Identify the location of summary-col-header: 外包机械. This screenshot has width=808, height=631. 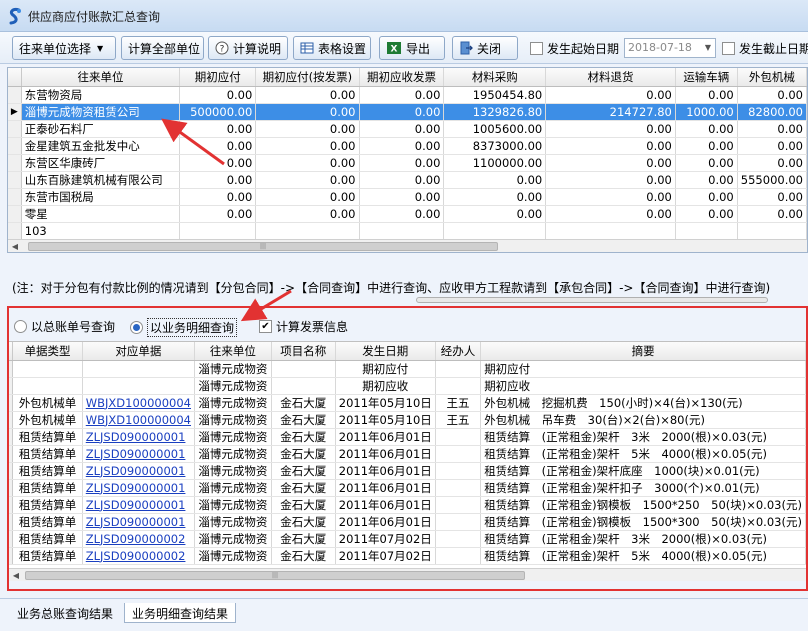
(772, 77).